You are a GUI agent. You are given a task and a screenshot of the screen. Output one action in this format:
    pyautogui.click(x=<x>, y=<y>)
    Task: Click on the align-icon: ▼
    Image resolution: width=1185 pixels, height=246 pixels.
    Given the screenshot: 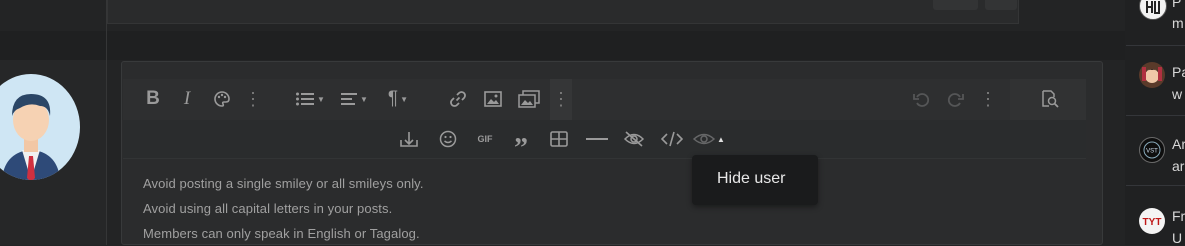 What is the action you would take?
    pyautogui.click(x=354, y=99)
    